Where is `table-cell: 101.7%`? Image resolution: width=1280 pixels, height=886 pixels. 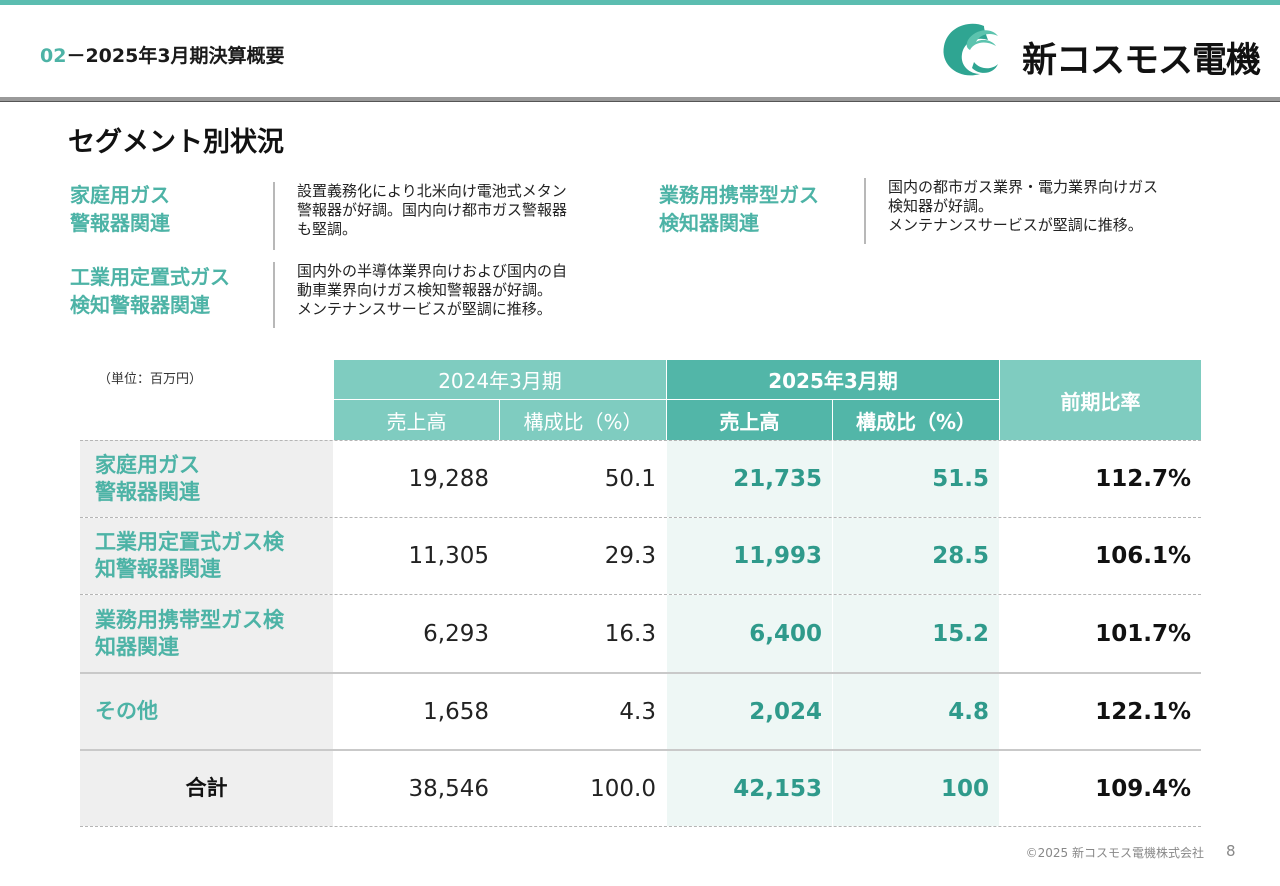 table-cell: 101.7% is located at coordinates (1143, 633).